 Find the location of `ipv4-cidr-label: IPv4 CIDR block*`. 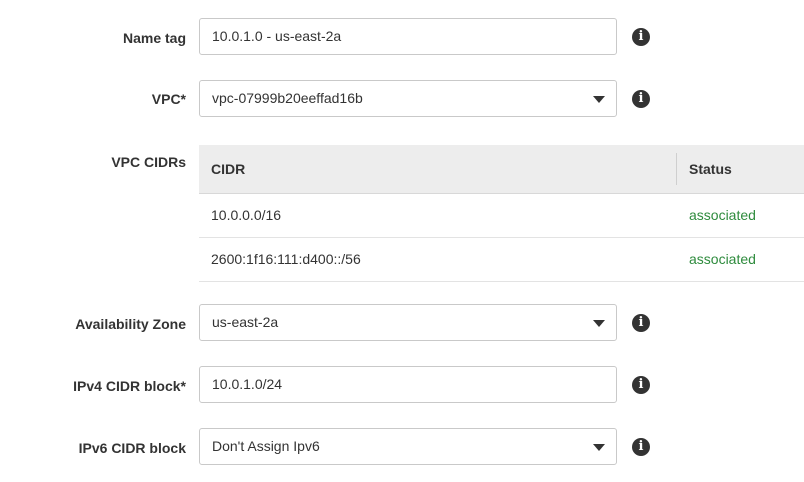

ipv4-cidr-label: IPv4 CIDR block* is located at coordinates (129, 386).